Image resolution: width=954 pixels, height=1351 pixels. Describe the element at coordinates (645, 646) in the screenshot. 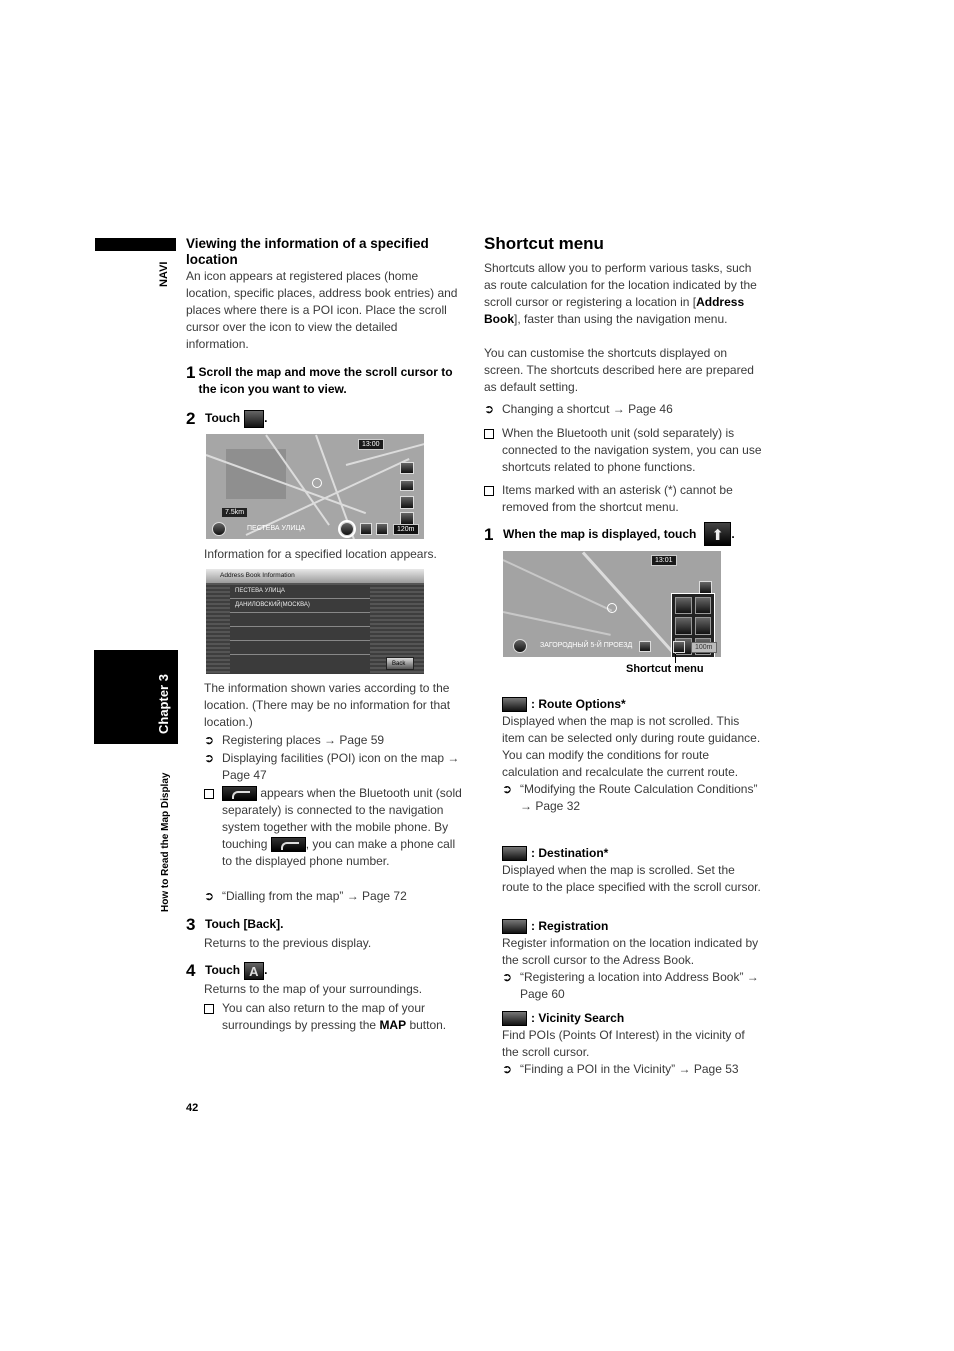

I see `street-arrow-button` at that location.